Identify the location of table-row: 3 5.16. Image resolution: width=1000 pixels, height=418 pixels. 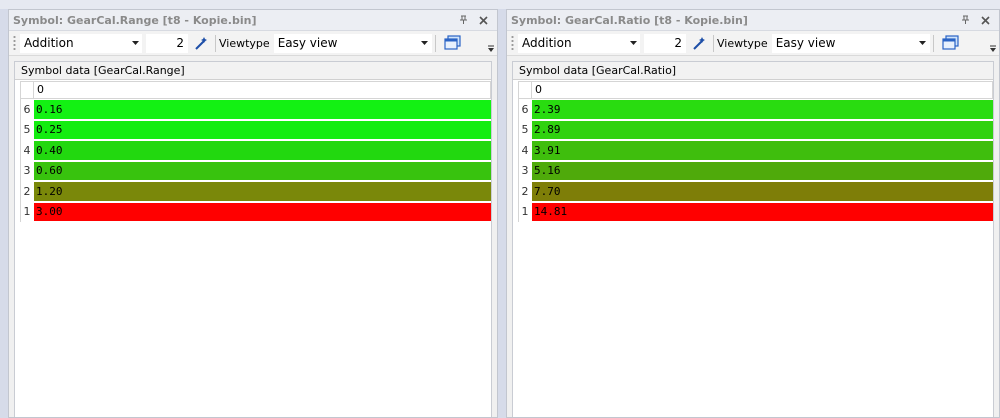
(755, 170).